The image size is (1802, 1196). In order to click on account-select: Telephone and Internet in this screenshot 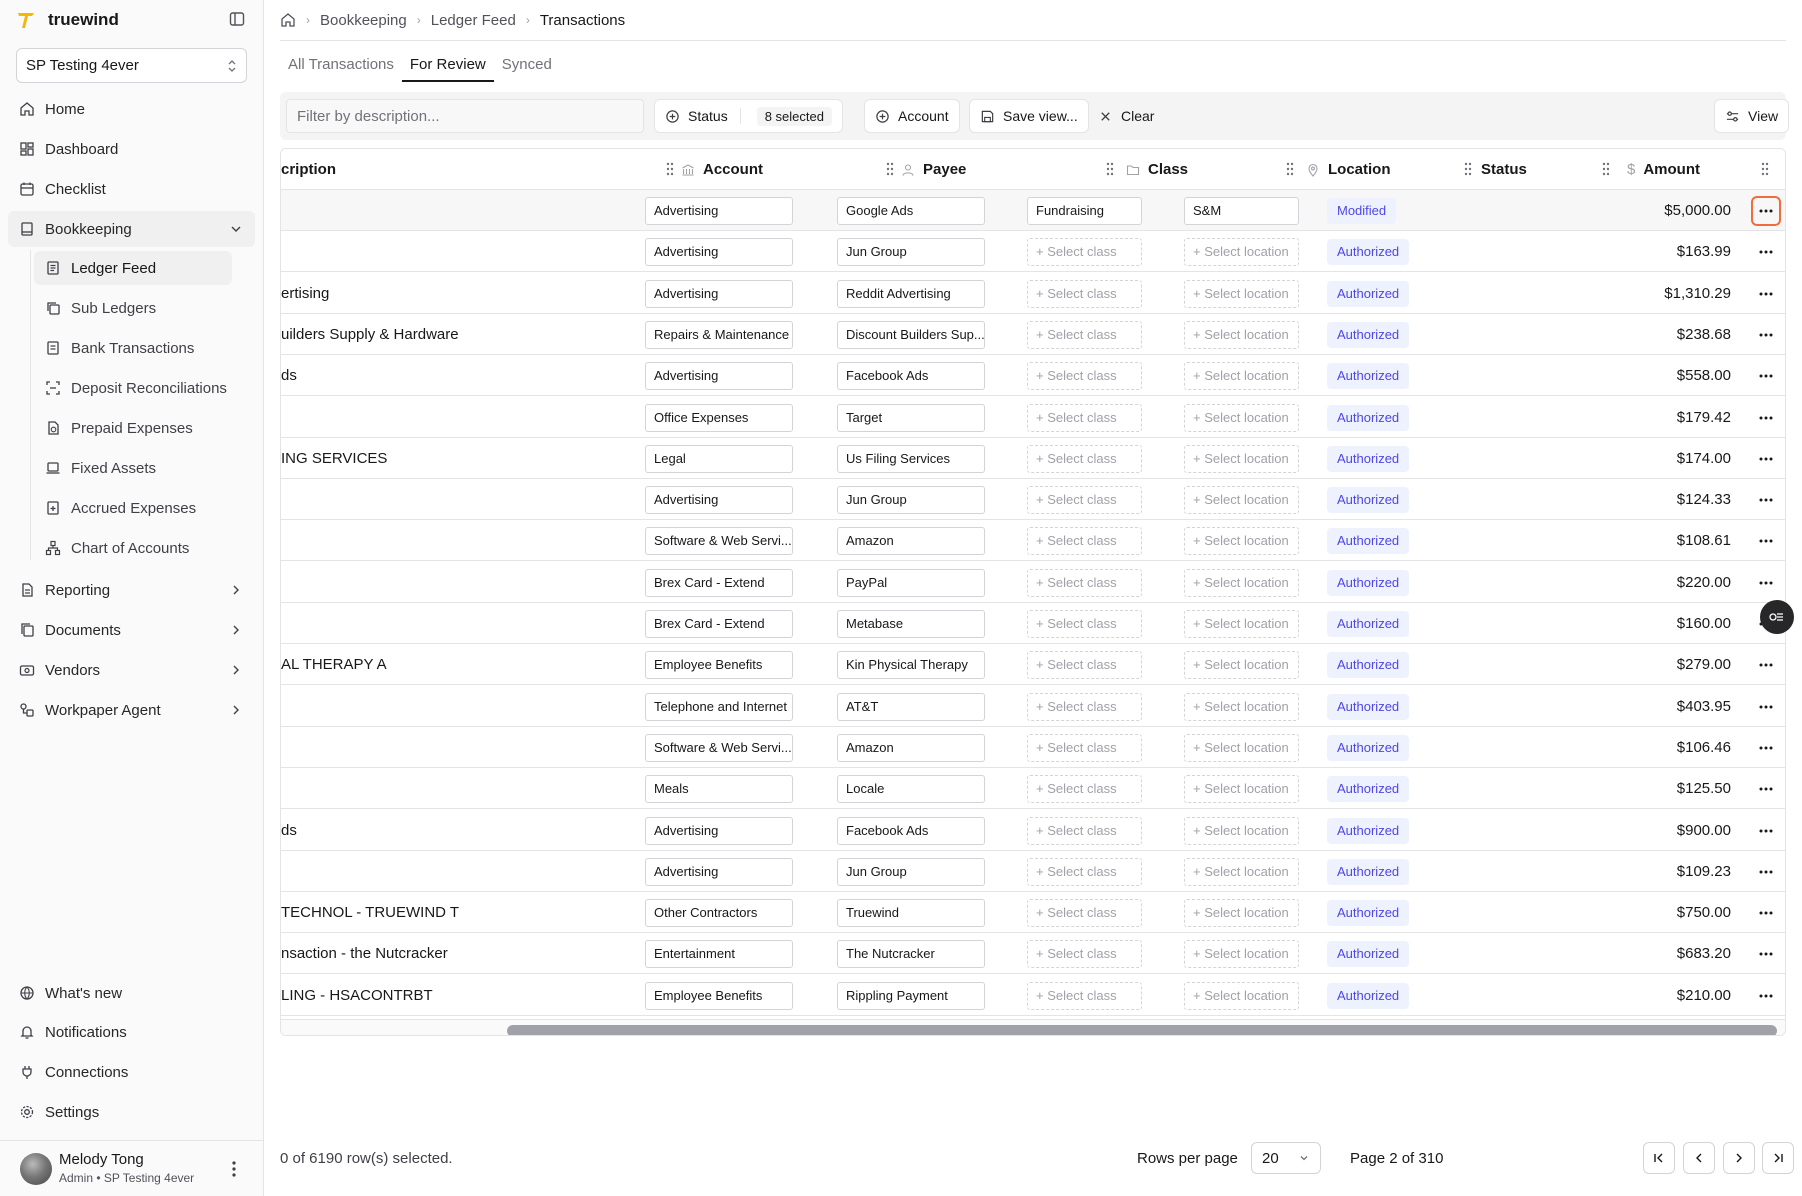, I will do `click(719, 706)`.